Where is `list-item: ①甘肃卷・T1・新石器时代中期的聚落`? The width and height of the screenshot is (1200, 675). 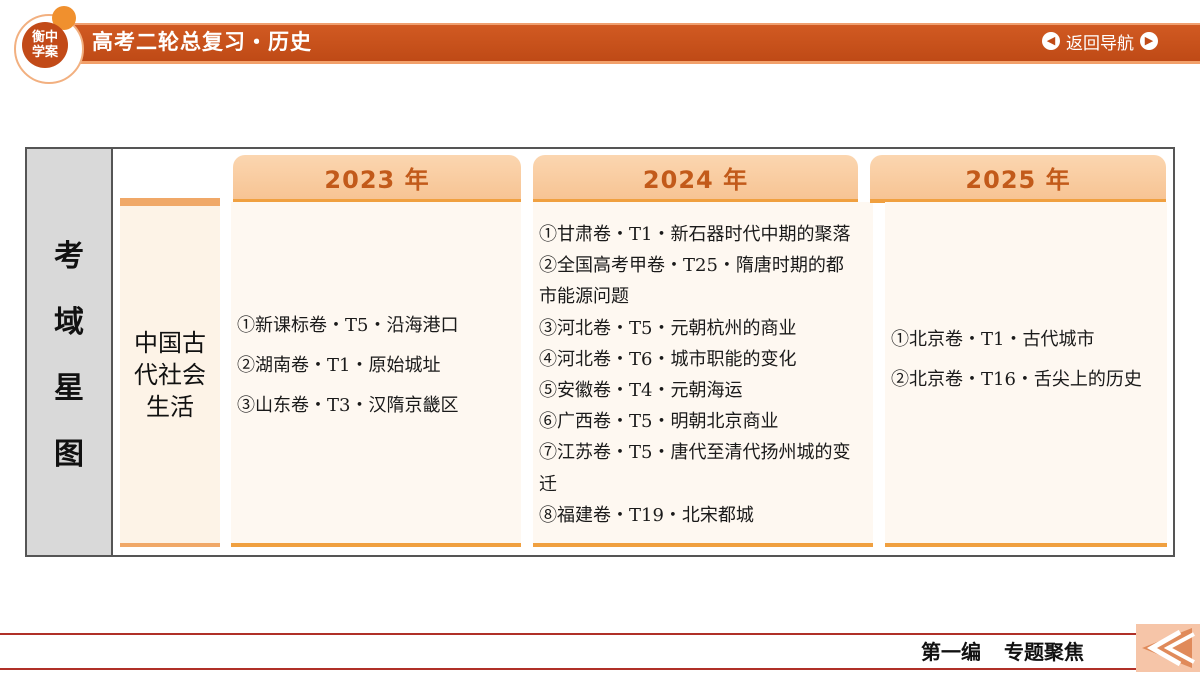 list-item: ①甘肃卷・T1・新石器时代中期的聚落 is located at coordinates (695, 234).